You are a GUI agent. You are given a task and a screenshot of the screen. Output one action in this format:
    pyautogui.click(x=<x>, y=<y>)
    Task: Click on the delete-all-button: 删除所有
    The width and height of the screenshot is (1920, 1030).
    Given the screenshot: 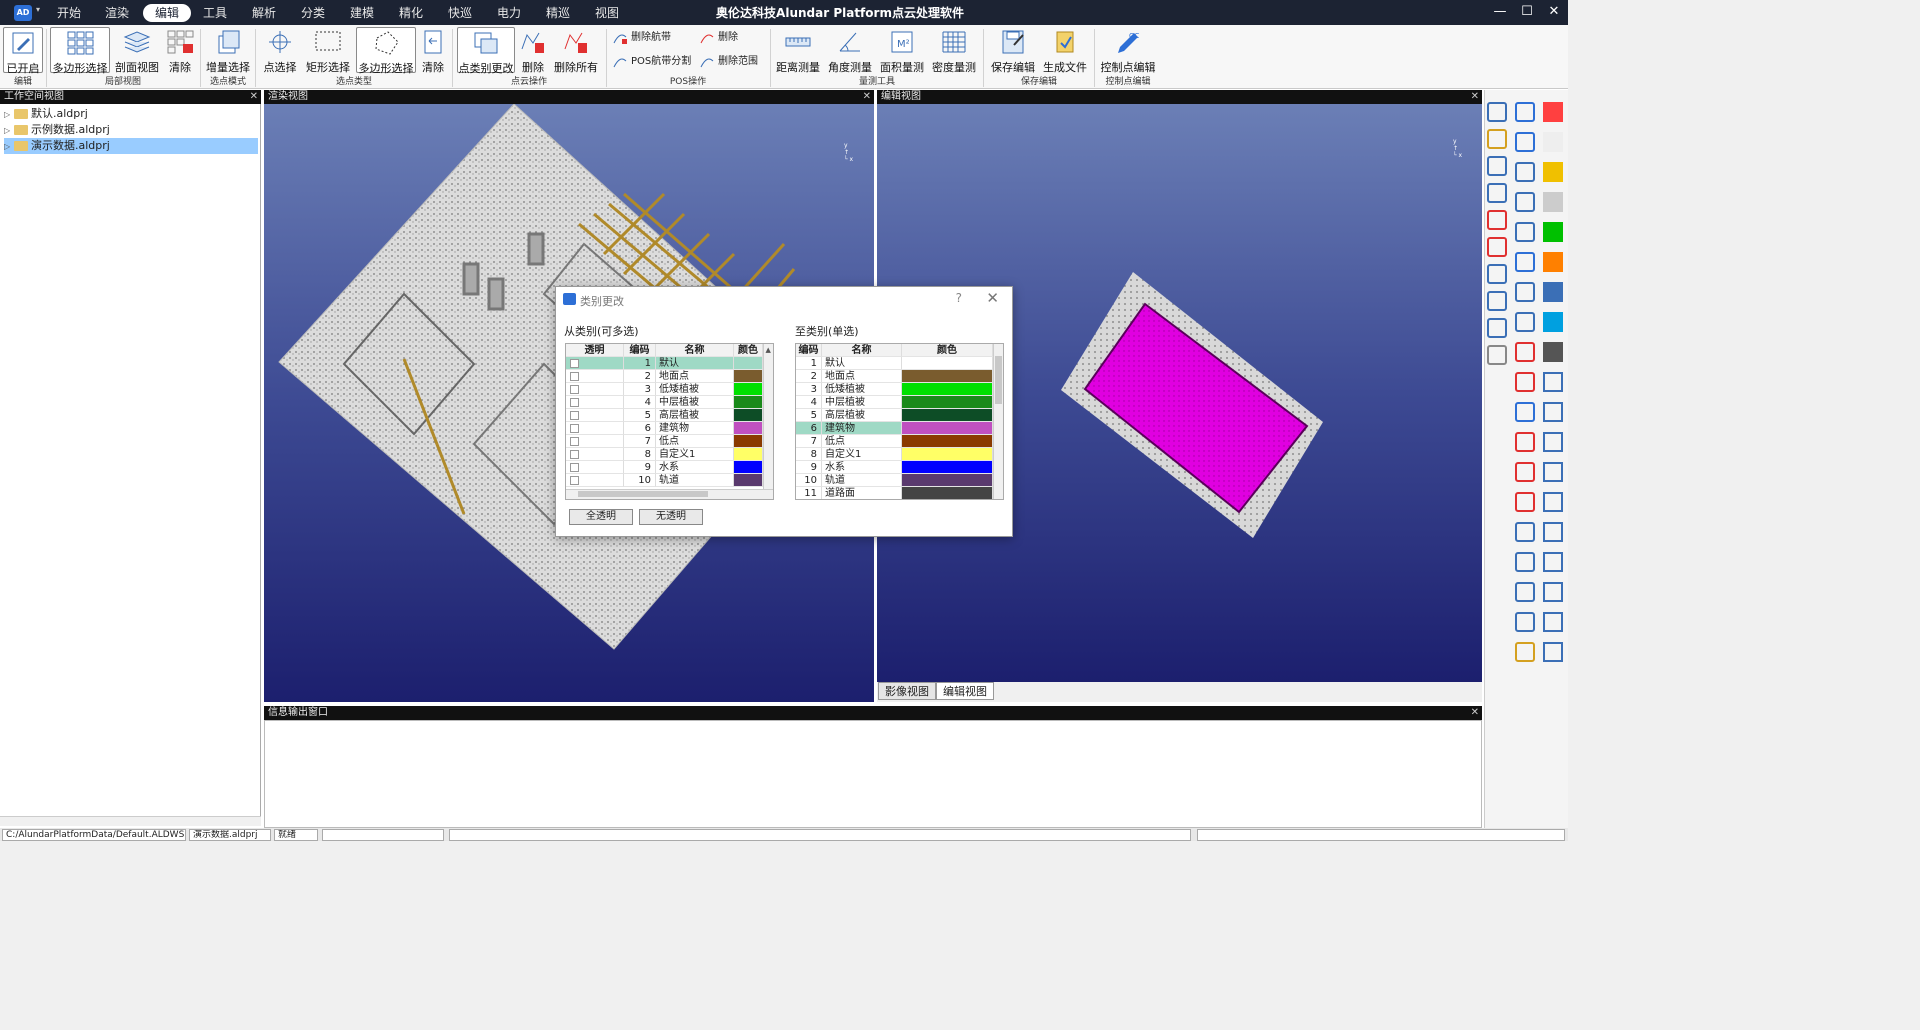 What is the action you would take?
    pyautogui.click(x=576, y=50)
    